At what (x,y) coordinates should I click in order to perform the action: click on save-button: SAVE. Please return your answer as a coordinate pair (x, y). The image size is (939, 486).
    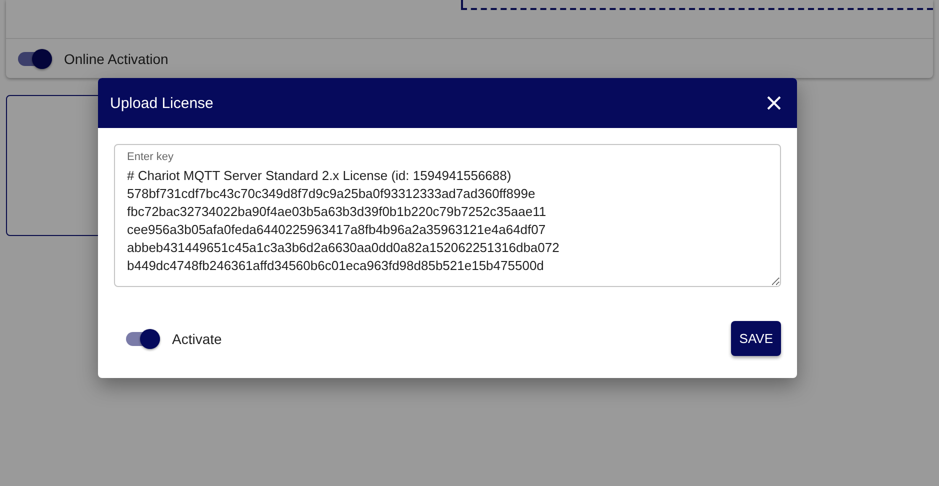
    Looking at the image, I should click on (756, 338).